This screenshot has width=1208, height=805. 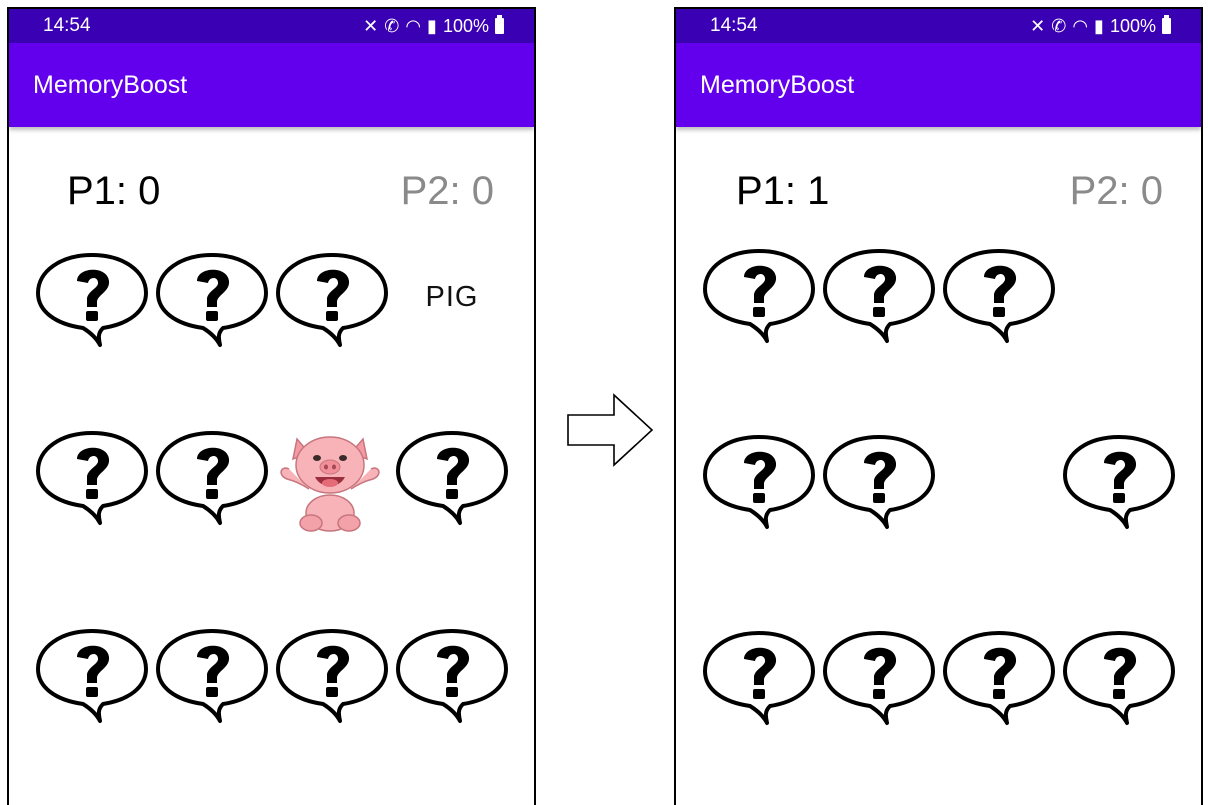 I want to click on scoreboard: P1: 1 P2: 0, so click(x=938, y=194).